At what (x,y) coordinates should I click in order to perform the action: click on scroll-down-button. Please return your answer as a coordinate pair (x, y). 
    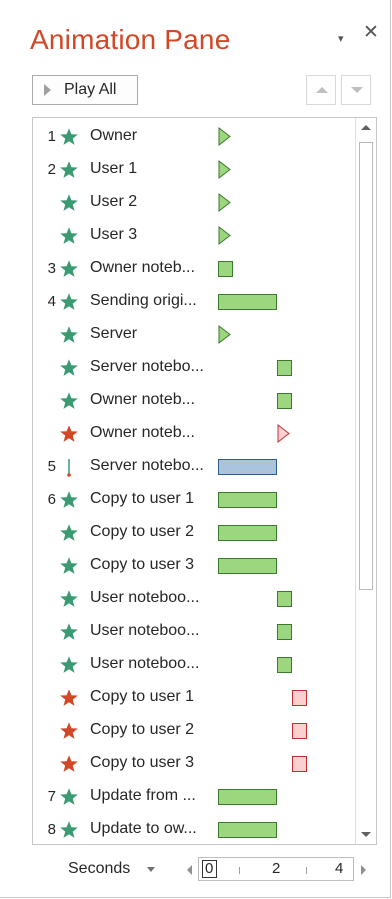
    Looking at the image, I should click on (366, 834).